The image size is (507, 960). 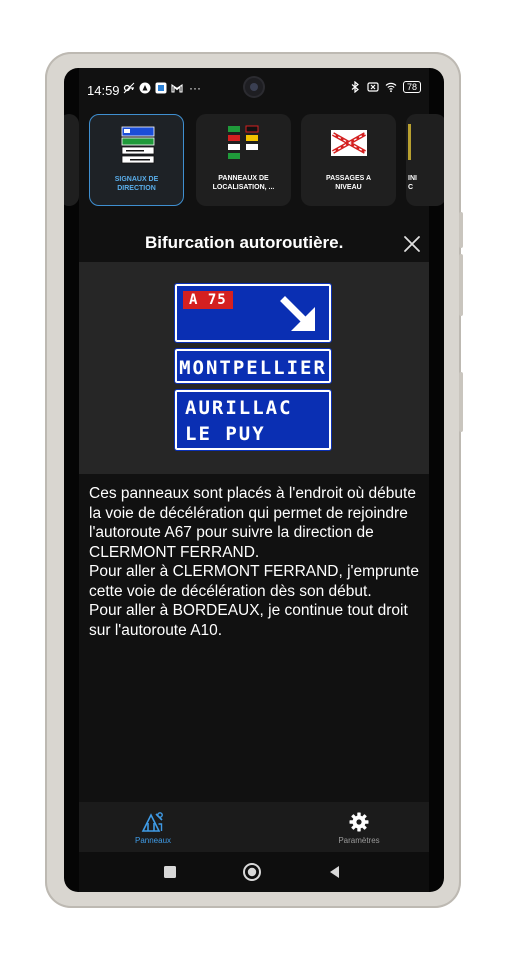 I want to click on alert-circle-icon, so click(x=145, y=88).